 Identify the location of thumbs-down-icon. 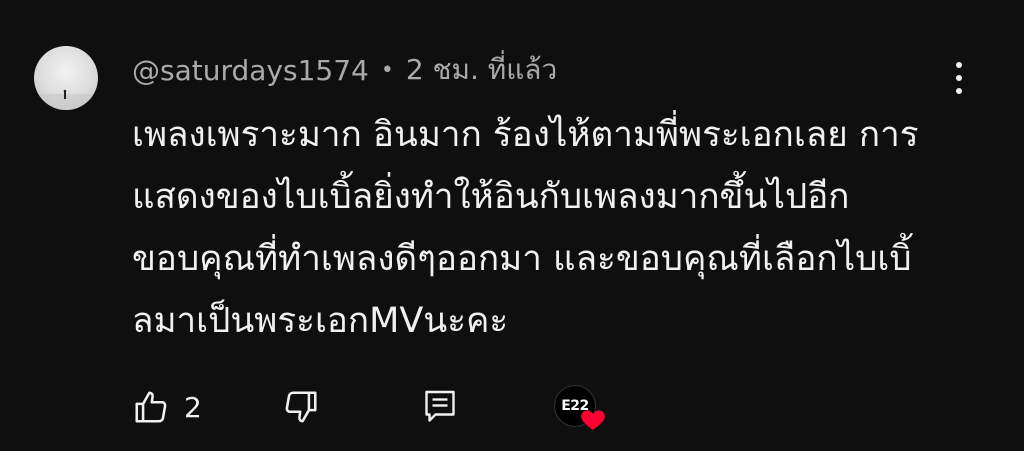
(301, 407).